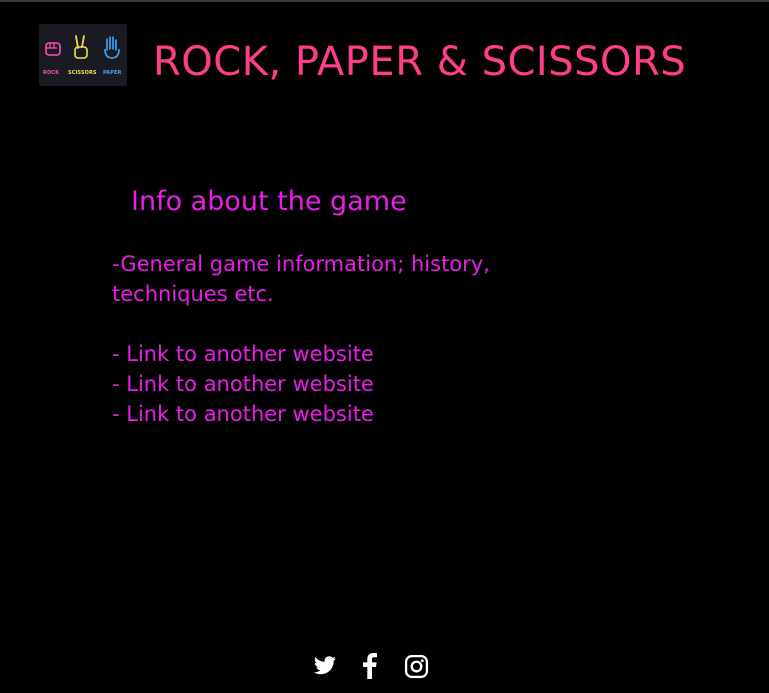 The width and height of the screenshot is (769, 693). Describe the element at coordinates (269, 201) in the screenshot. I see `info-heading: Info about the game` at that location.